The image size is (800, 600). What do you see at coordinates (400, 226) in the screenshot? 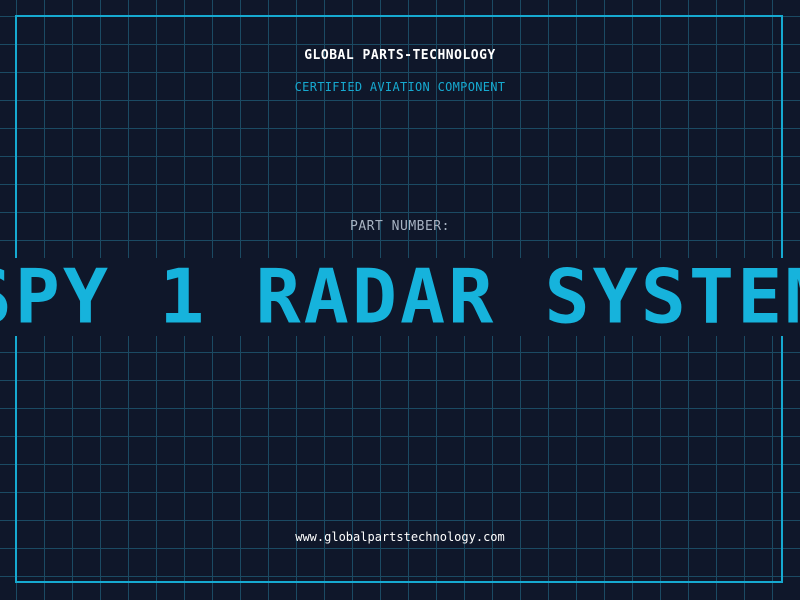
I see `part-number-label: PART NUMBER:` at bounding box center [400, 226].